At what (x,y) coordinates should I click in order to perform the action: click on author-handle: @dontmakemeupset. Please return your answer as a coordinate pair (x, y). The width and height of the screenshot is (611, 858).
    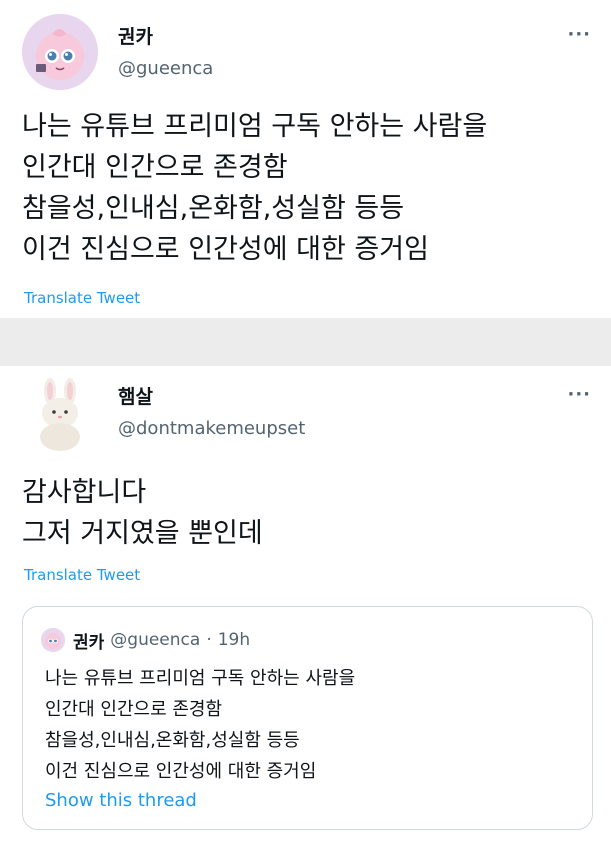
    Looking at the image, I should click on (211, 428).